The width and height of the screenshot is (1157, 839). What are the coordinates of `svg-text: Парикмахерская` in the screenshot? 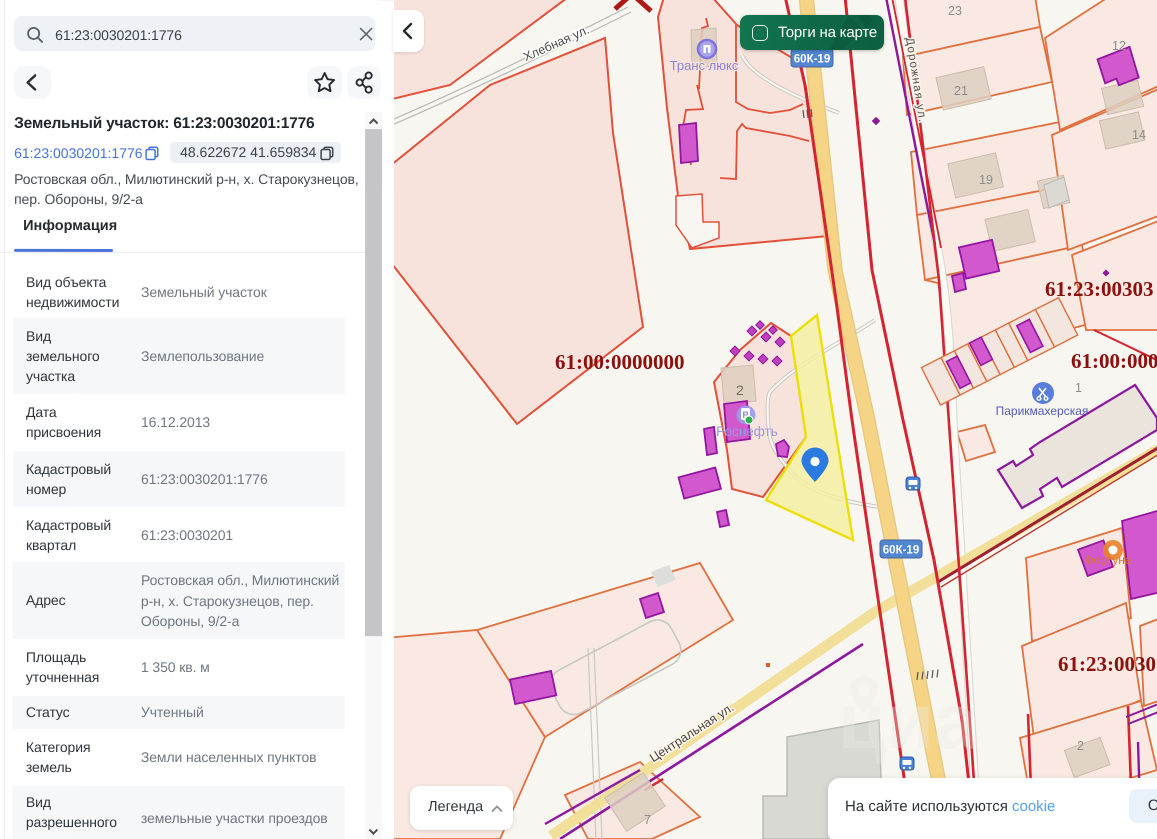 It's located at (1042, 411).